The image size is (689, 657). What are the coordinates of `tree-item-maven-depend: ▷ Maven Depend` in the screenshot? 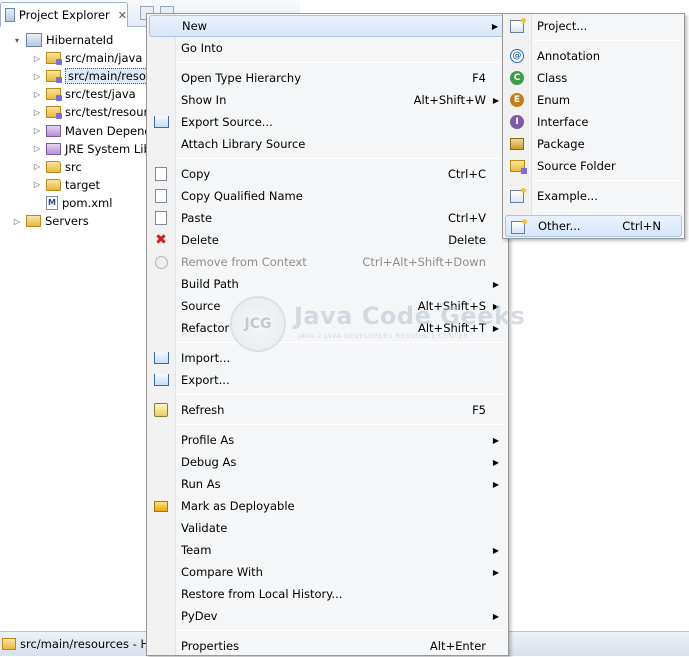 It's located at (92, 131).